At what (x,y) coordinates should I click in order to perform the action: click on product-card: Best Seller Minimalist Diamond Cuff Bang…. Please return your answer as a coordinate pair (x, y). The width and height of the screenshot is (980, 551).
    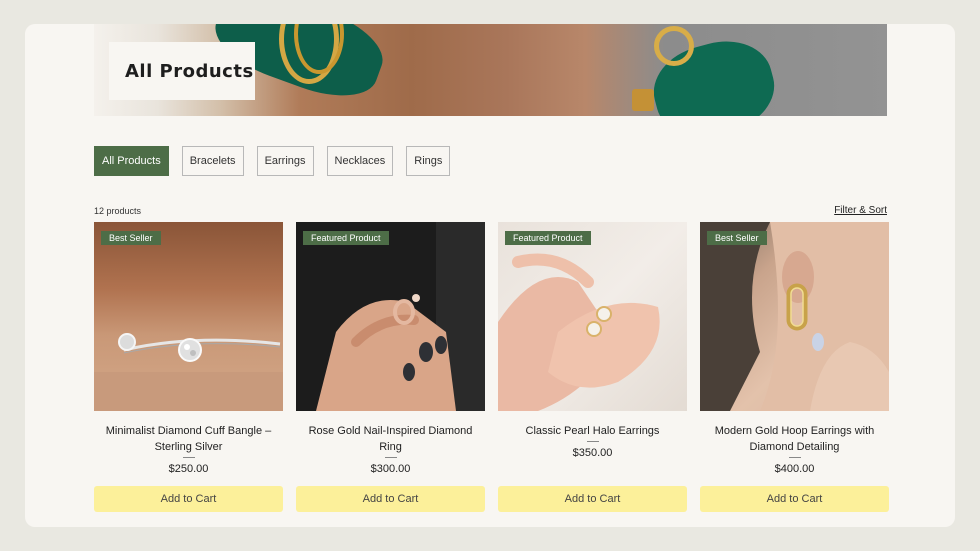
    Looking at the image, I should click on (188, 367).